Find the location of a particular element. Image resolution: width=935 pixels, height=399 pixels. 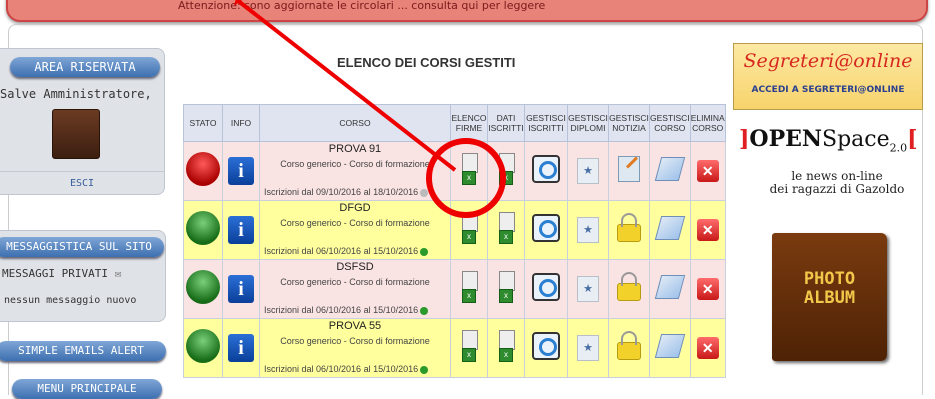

annotation-circle is located at coordinates (466, 178).